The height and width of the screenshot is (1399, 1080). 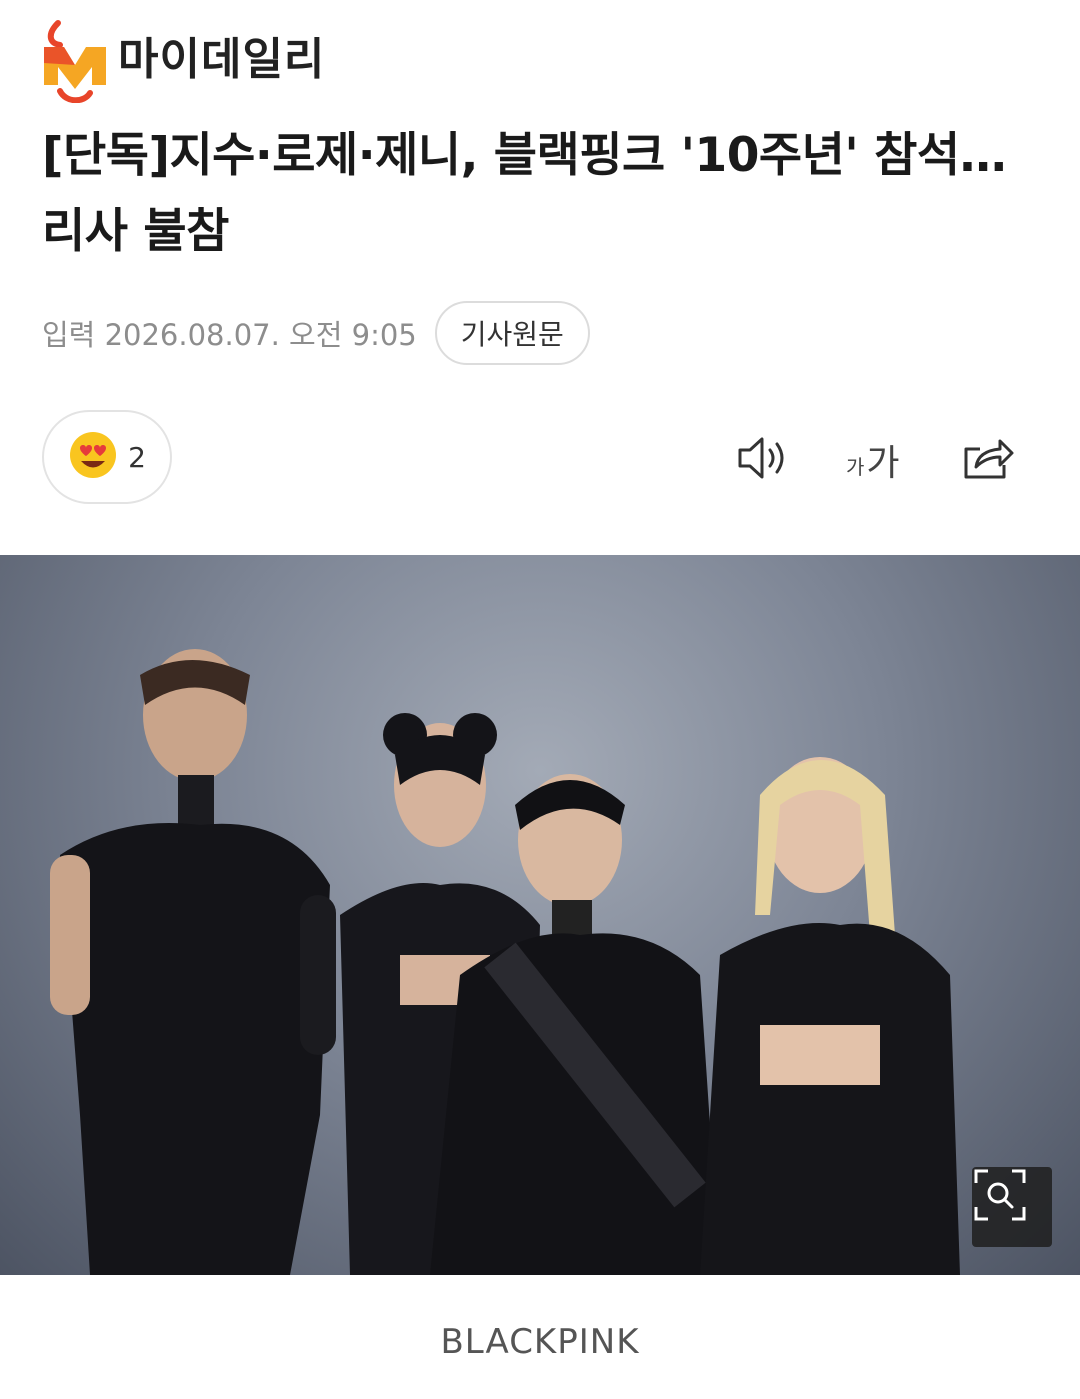 I want to click on speaker-icon, so click(x=762, y=460).